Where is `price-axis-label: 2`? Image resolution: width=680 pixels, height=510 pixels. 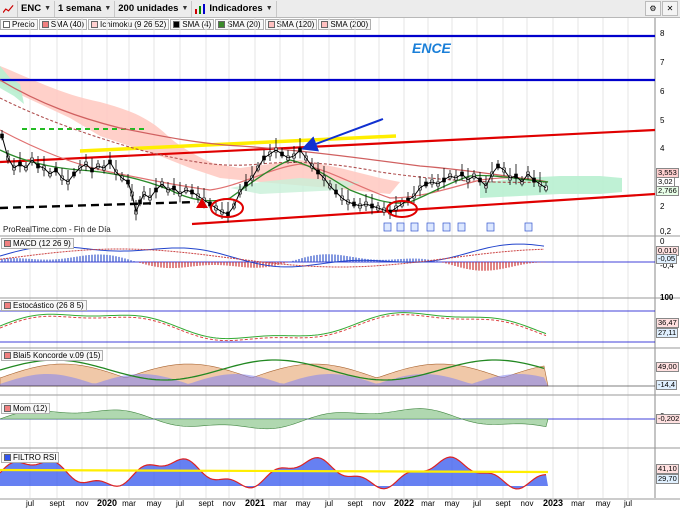
price-axis-label: 2 is located at coordinates (662, 206).